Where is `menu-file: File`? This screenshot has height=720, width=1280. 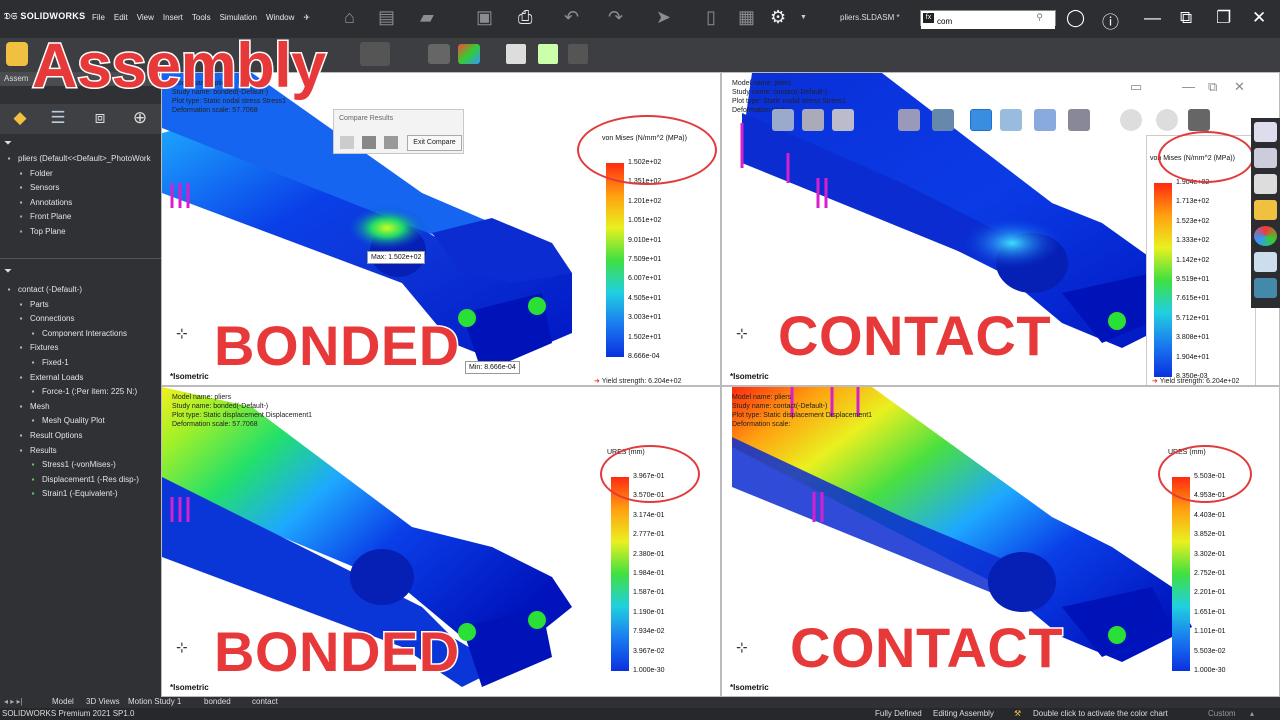 menu-file: File is located at coordinates (98, 17).